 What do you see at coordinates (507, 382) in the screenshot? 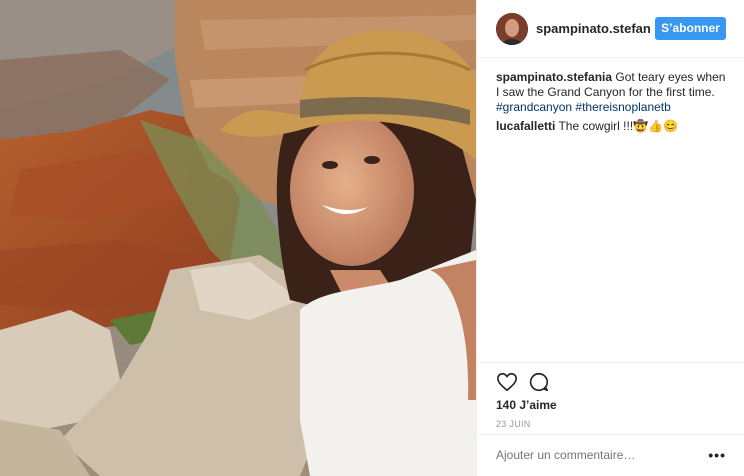
I see `heart-icon` at bounding box center [507, 382].